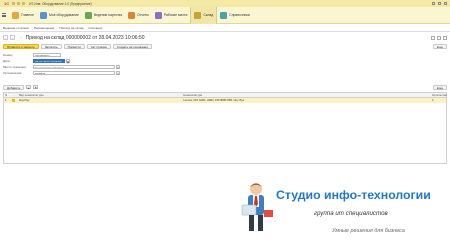 The width and height of the screenshot is (450, 243). Describe the element at coordinates (60, 3) in the screenshot. I see `window-title: ИТ-Инв: Оборудование 1.0 (Предприятие)` at that location.